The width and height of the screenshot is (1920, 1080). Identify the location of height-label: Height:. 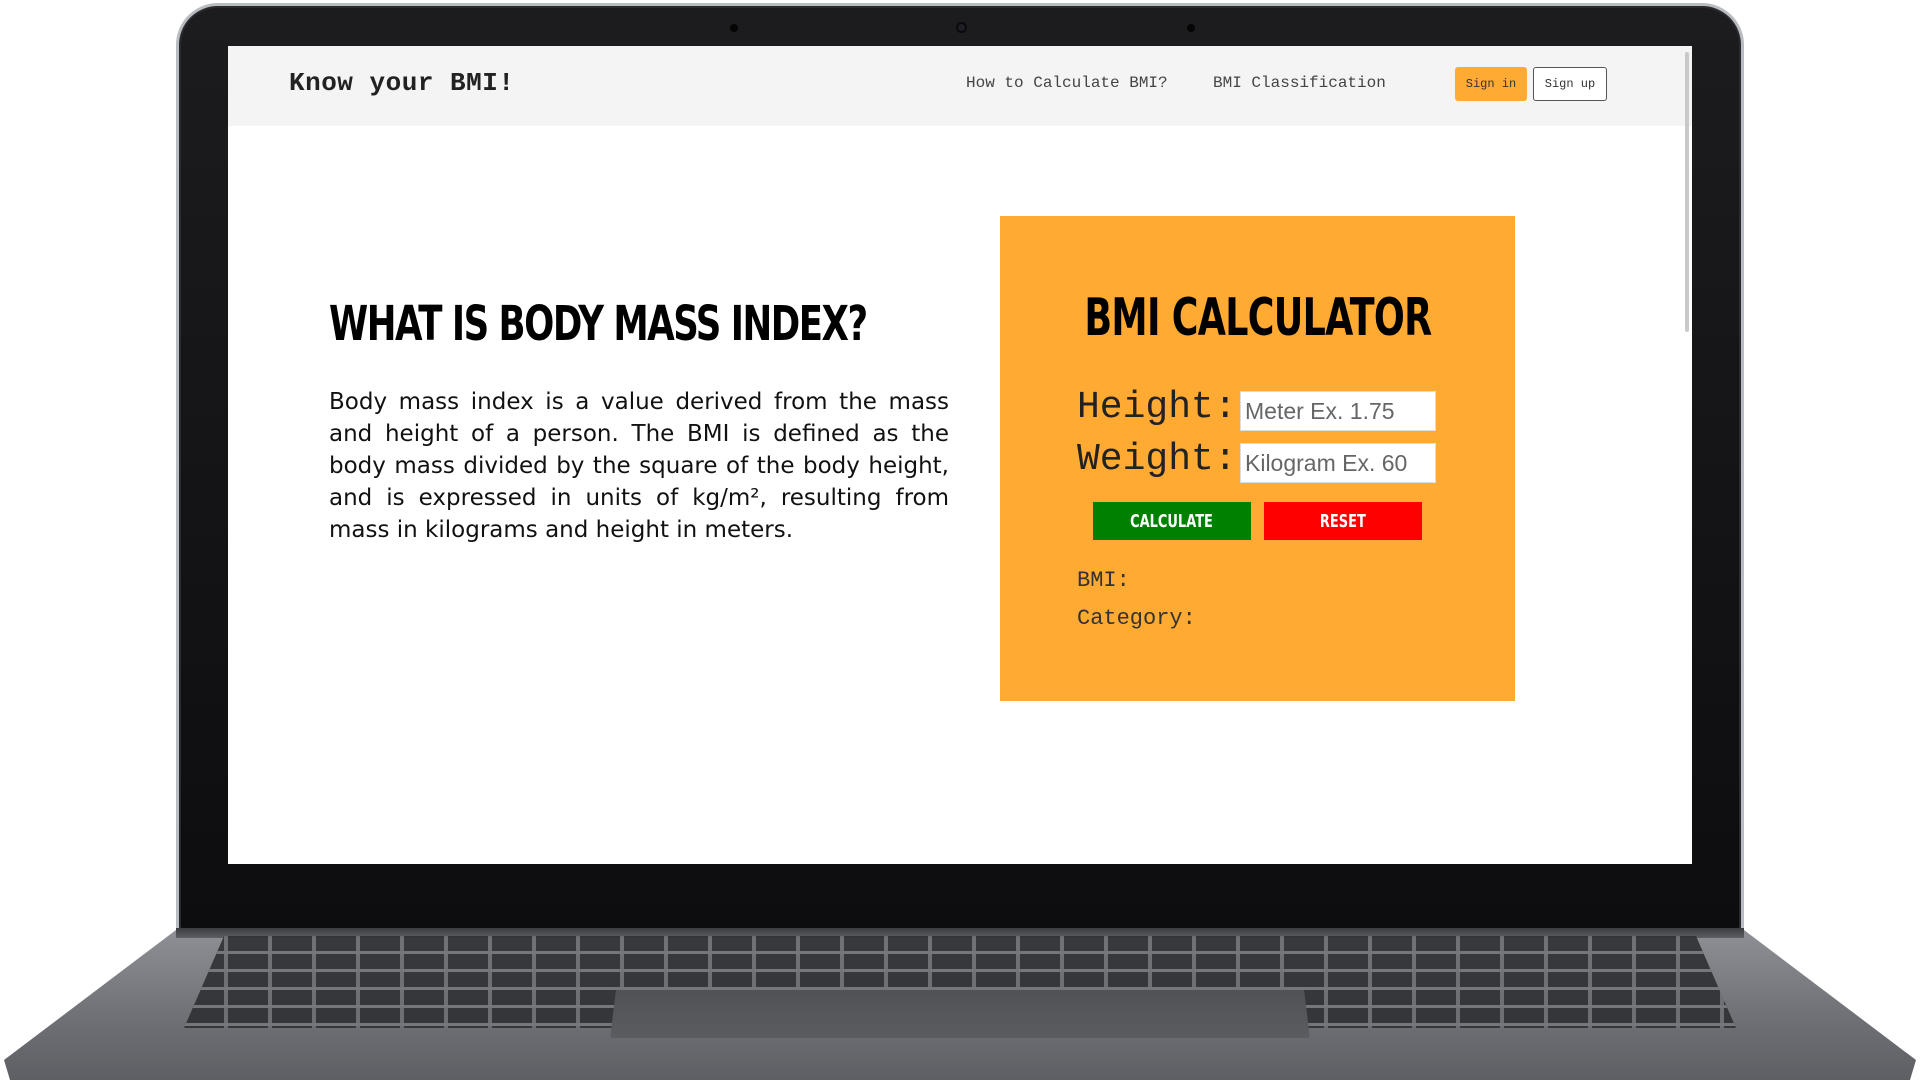
(1157, 407).